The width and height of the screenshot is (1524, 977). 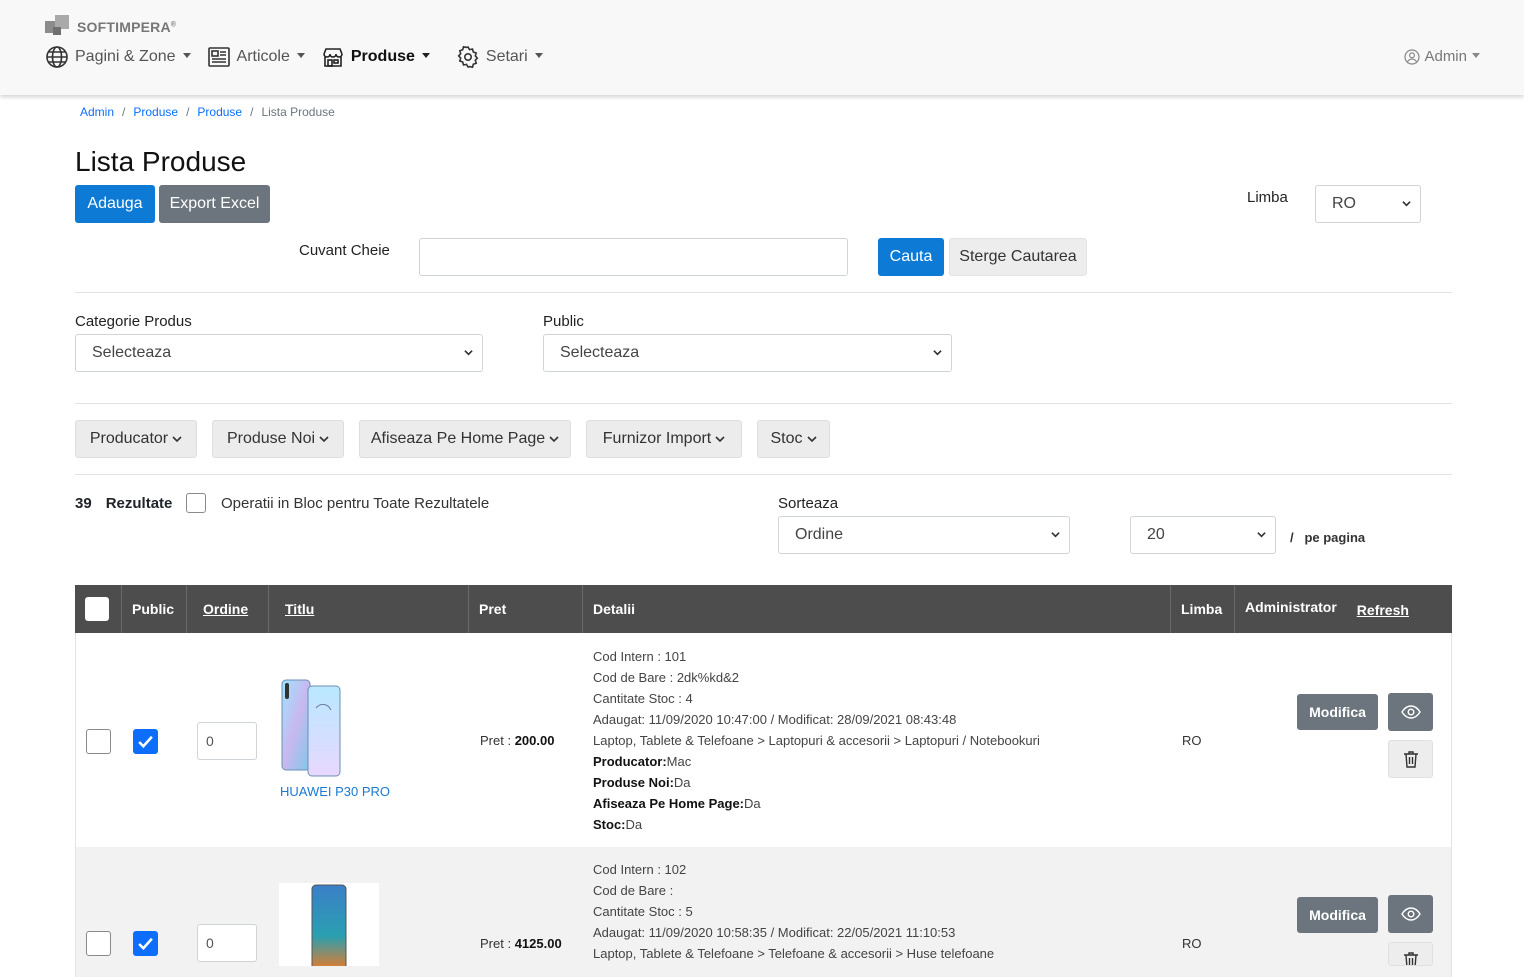 I want to click on filter-stoc-button: Stoc, so click(x=793, y=439).